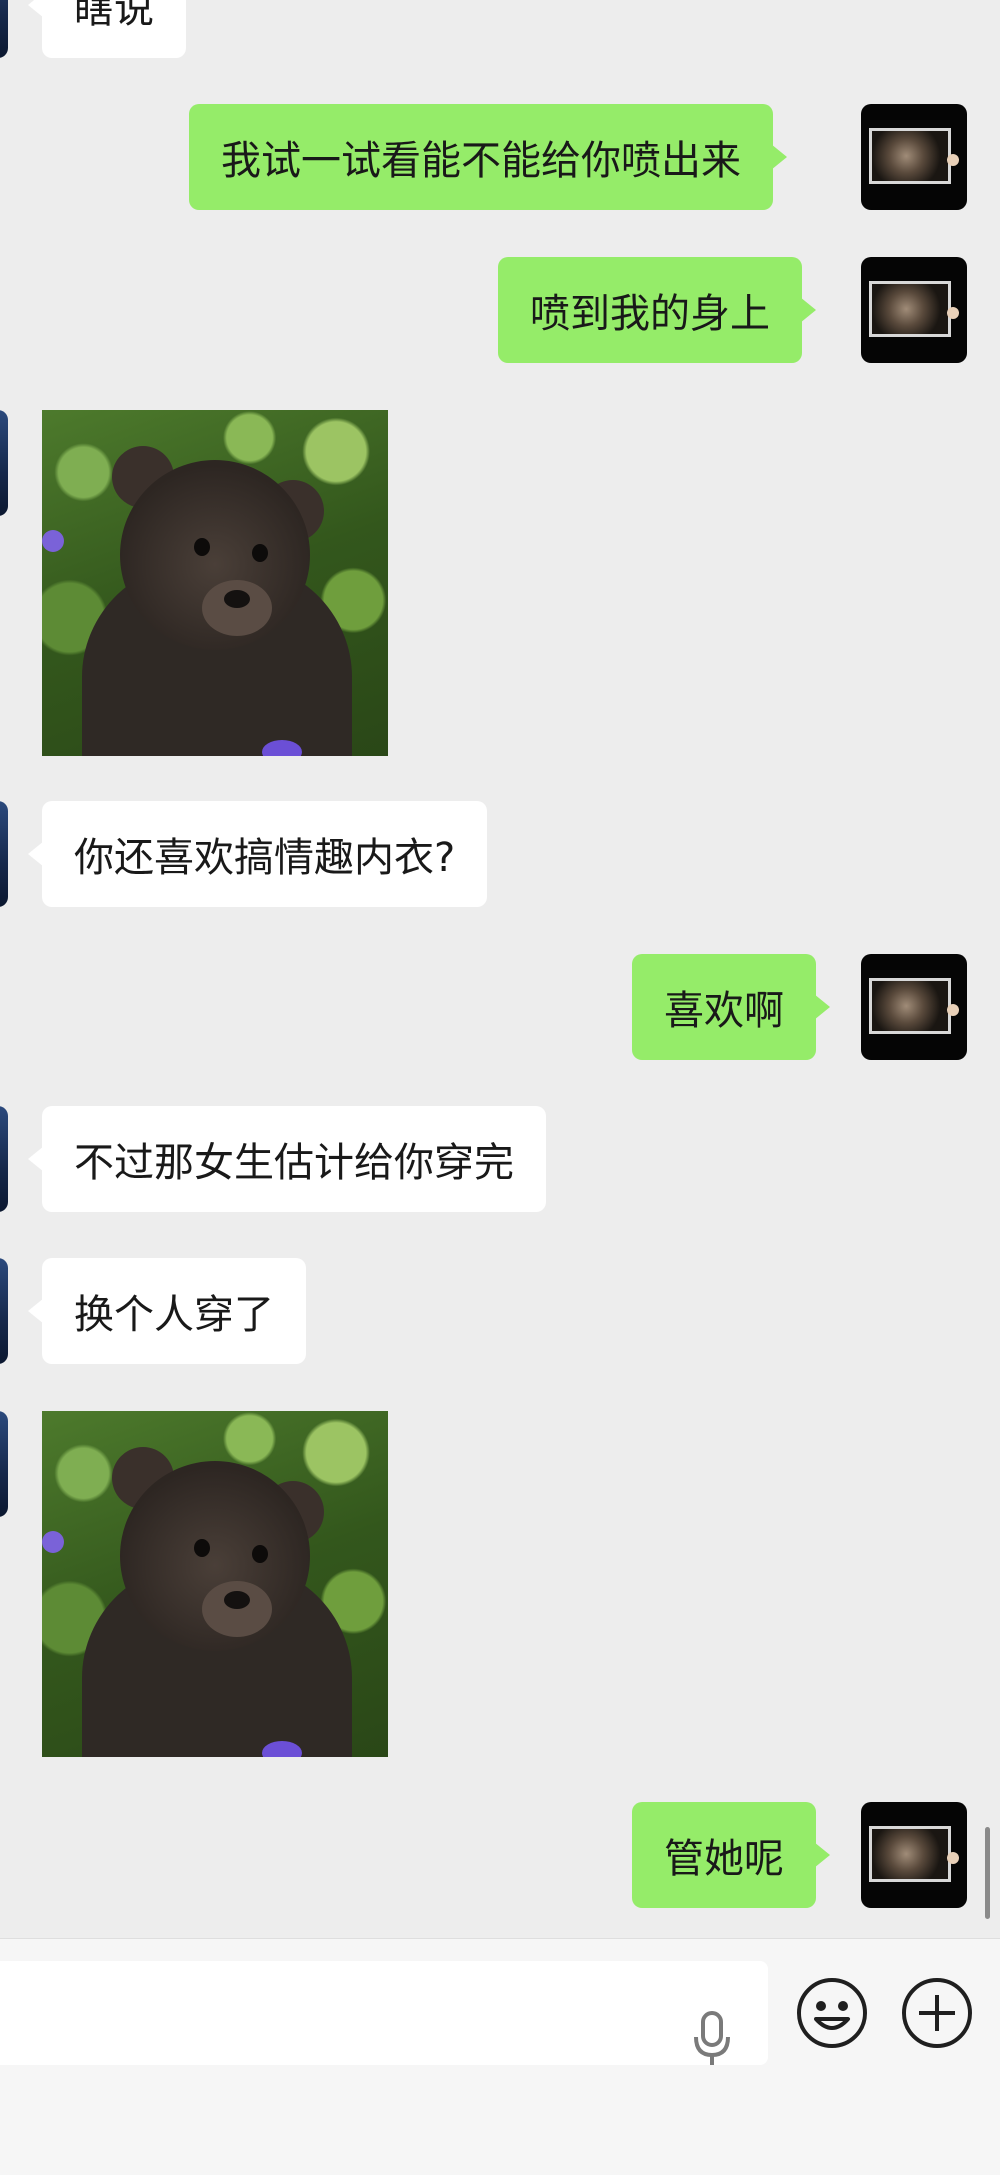 The height and width of the screenshot is (2175, 1000). I want to click on message-text: 瞎说, so click(114, 16).